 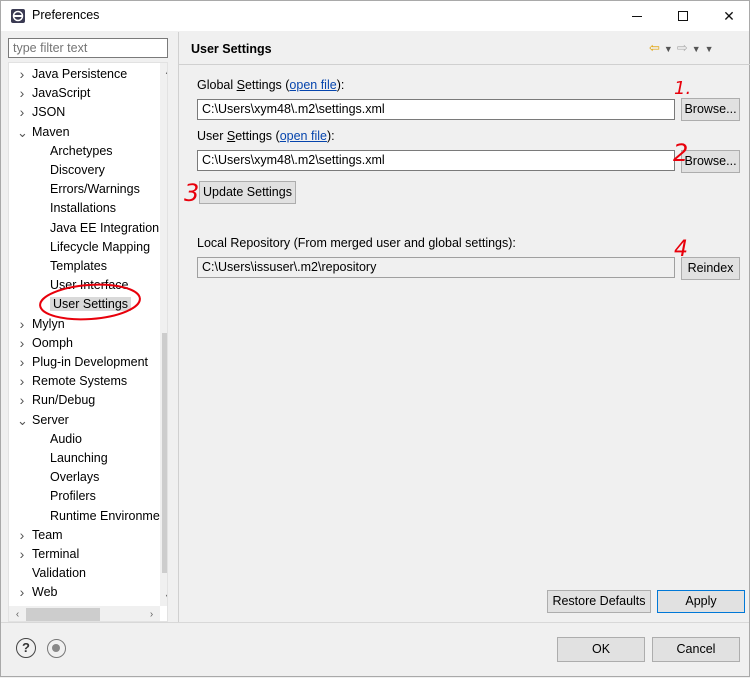 I want to click on global-settings-field: C:\Users\xym48\.m2\settings.xml, so click(x=436, y=109).